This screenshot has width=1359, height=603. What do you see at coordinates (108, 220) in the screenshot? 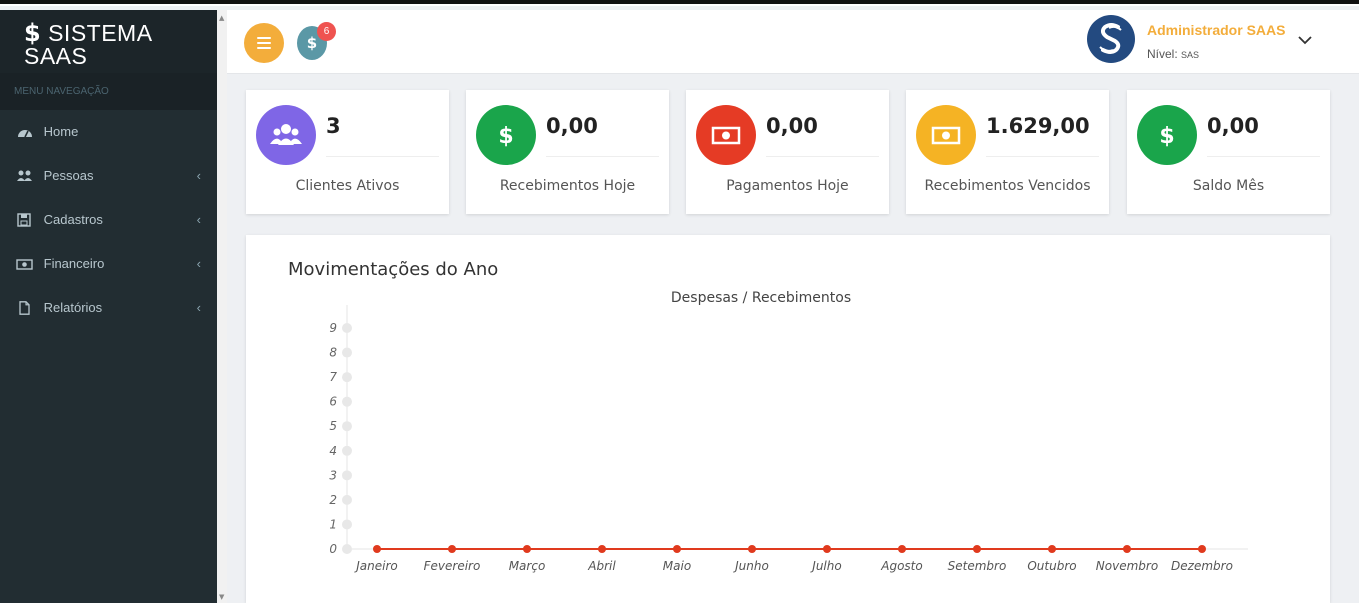
I see `sidebar-item-cadastros: Cadastros ‹` at bounding box center [108, 220].